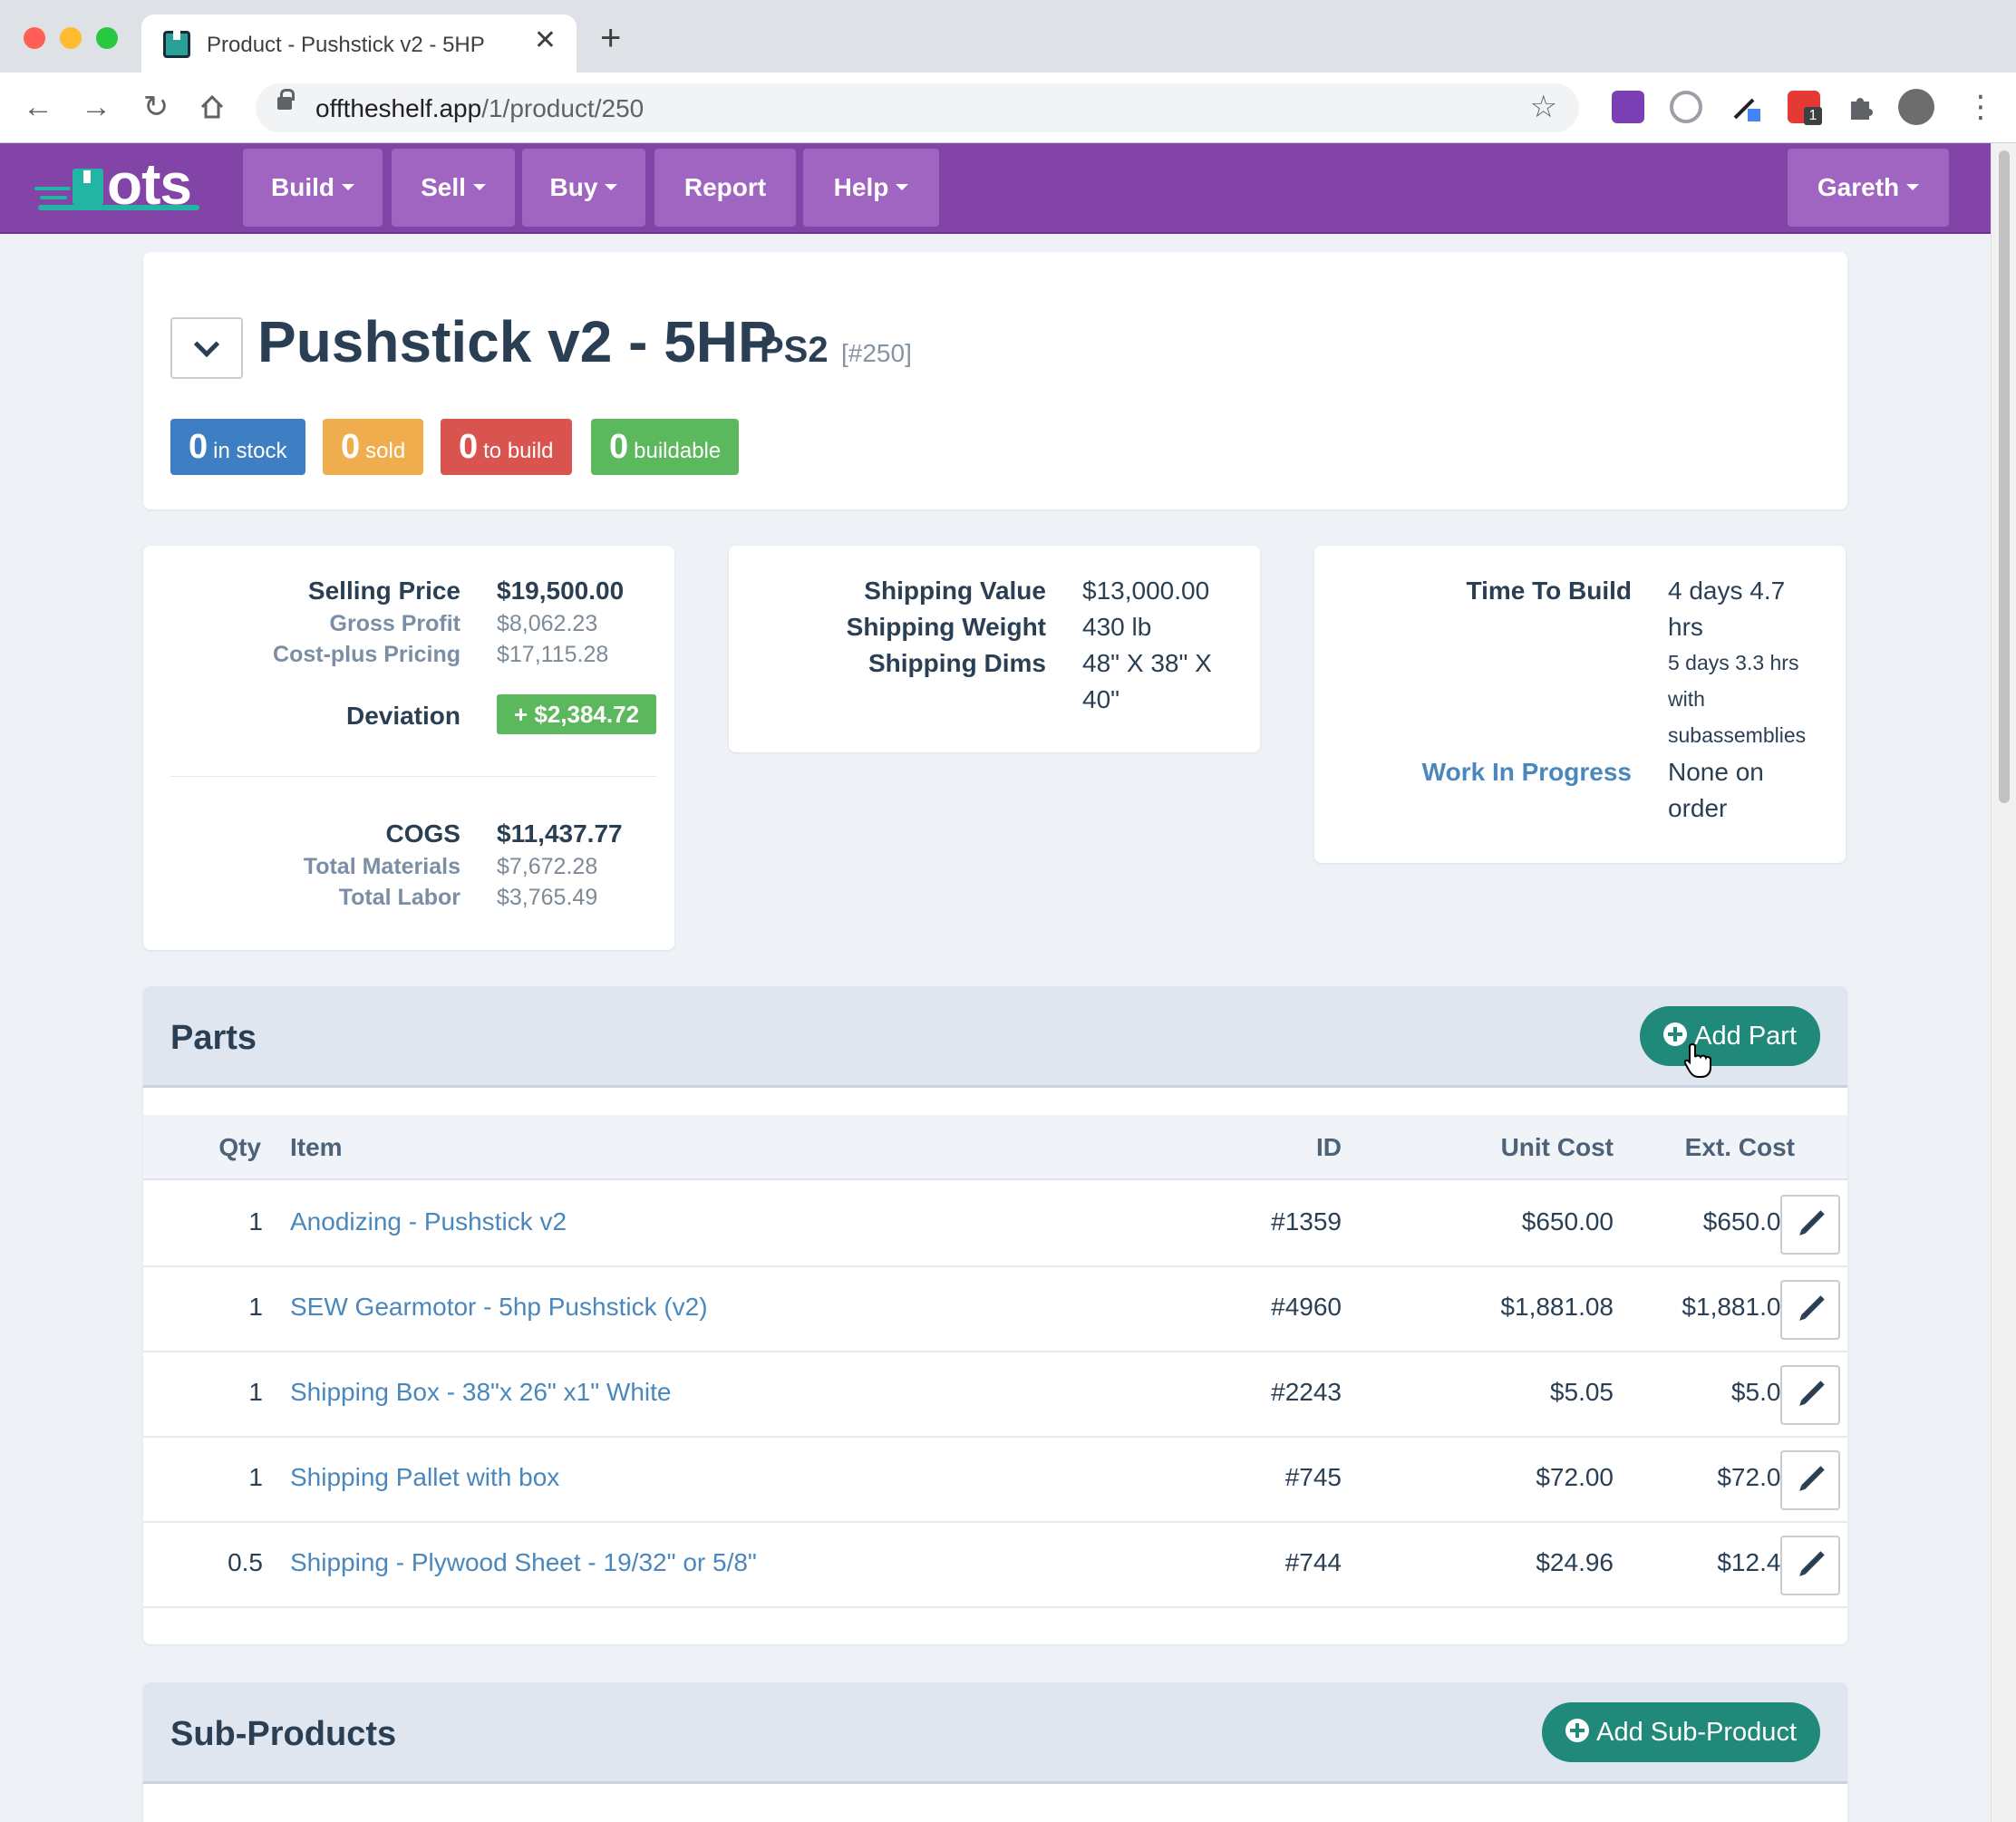 This screenshot has width=2016, height=1822. Describe the element at coordinates (1738, 735) in the screenshot. I see `subassembly-time-cont2: subassemblies` at that location.